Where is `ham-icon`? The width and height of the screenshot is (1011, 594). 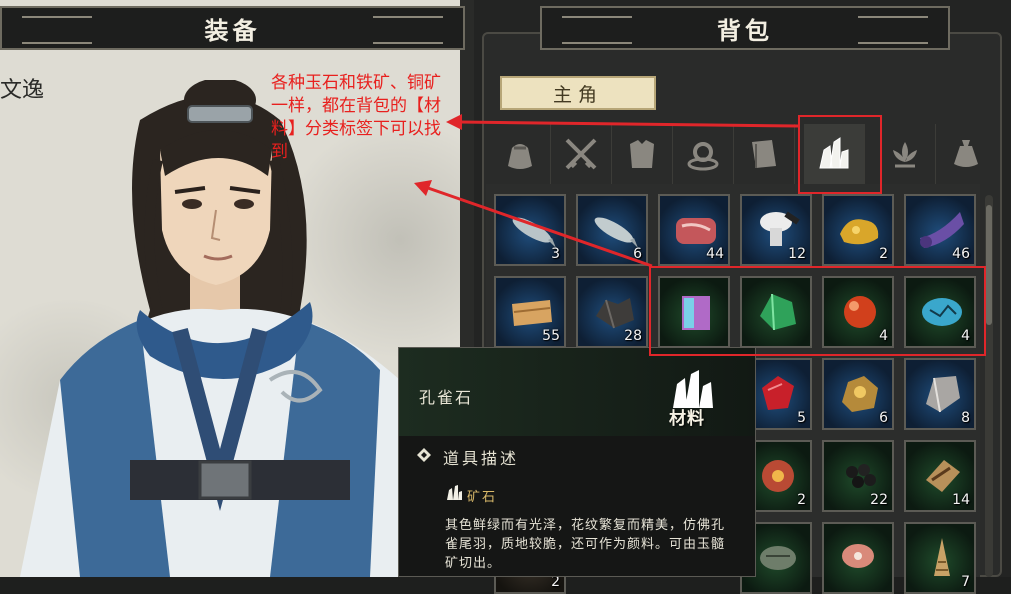 ham-icon is located at coordinates (858, 556).